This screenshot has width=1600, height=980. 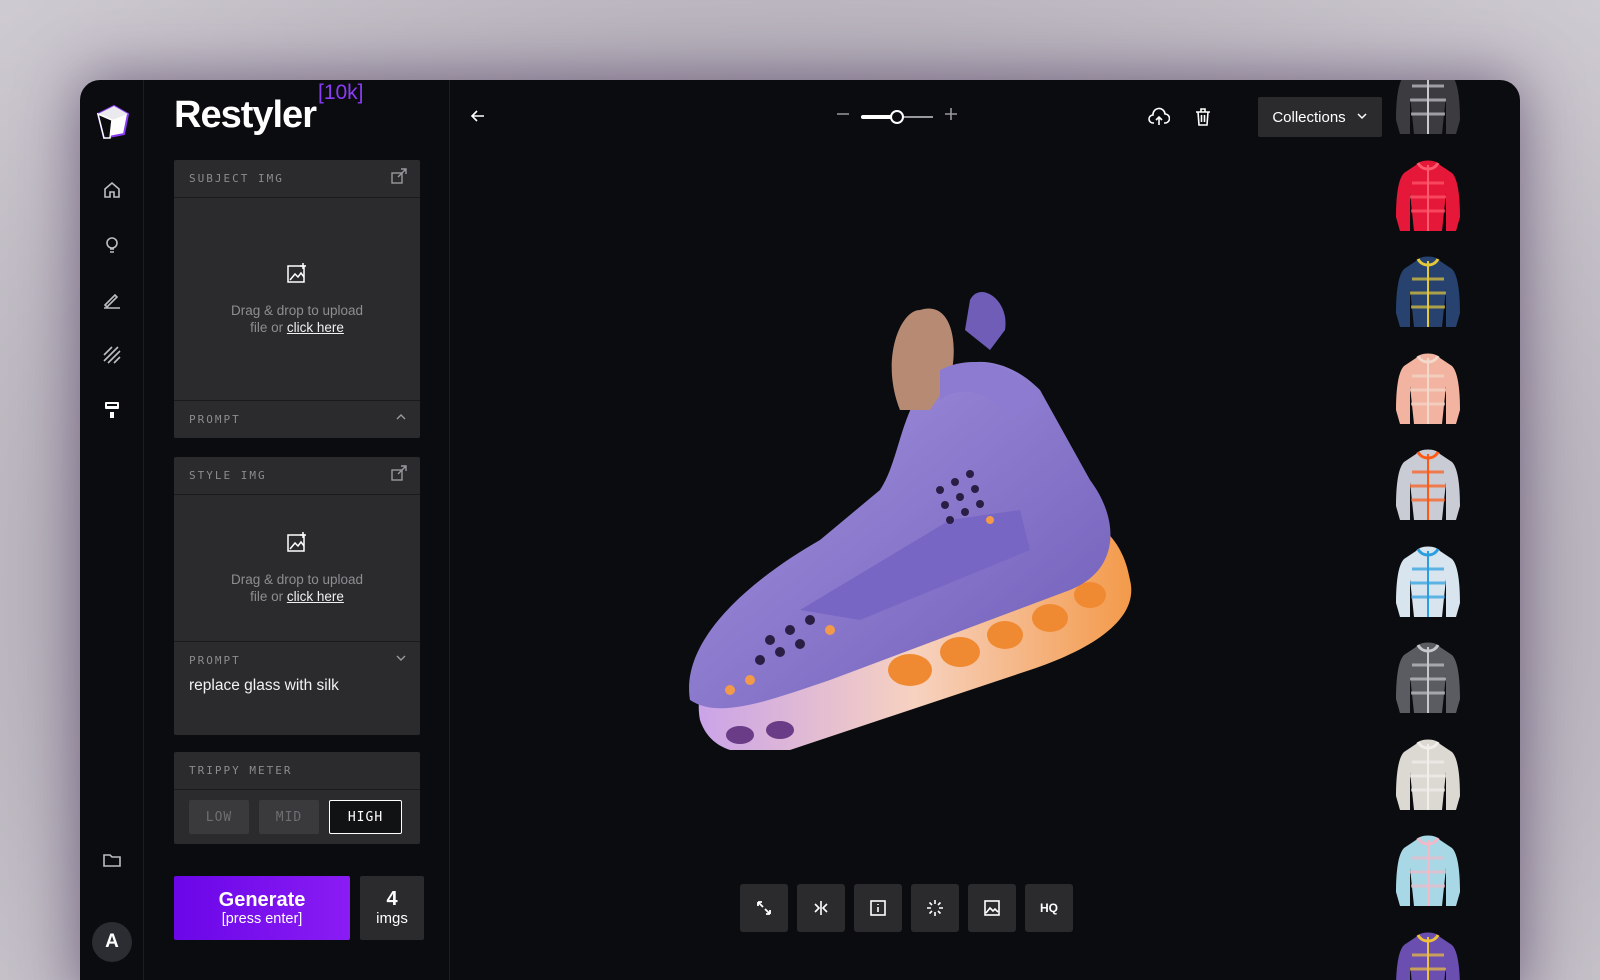 What do you see at coordinates (1203, 119) in the screenshot?
I see `trash-icon` at bounding box center [1203, 119].